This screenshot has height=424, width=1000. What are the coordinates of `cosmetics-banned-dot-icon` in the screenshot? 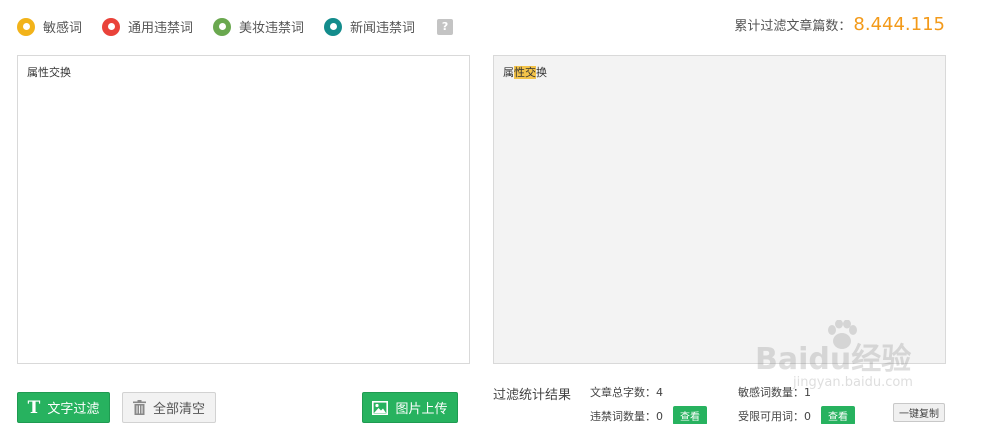 It's located at (222, 26).